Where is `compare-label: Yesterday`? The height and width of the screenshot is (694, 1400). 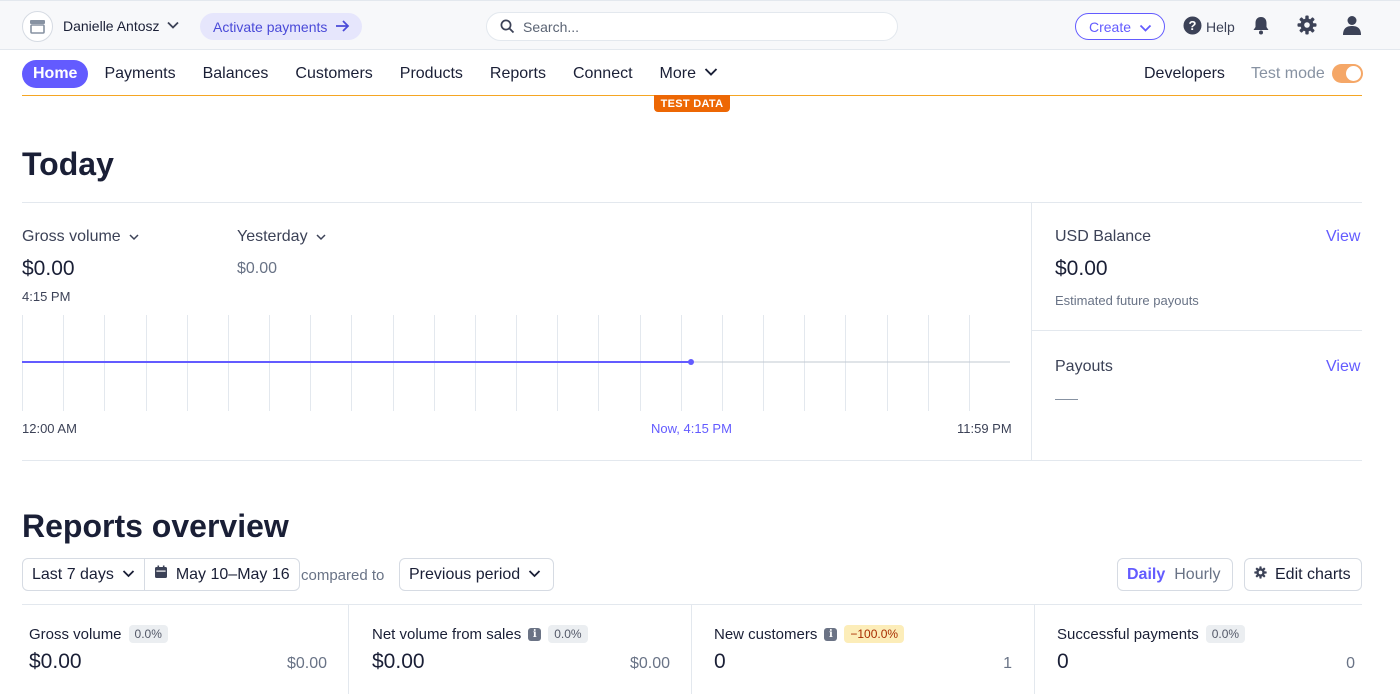
compare-label: Yesterday is located at coordinates (272, 236).